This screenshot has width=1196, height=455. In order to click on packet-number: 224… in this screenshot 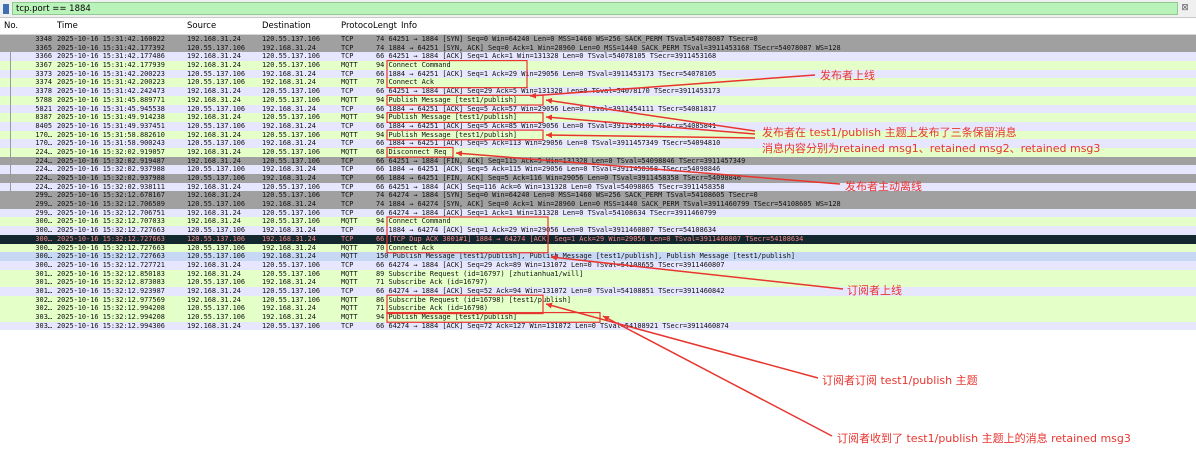, I will do `click(43, 160)`.